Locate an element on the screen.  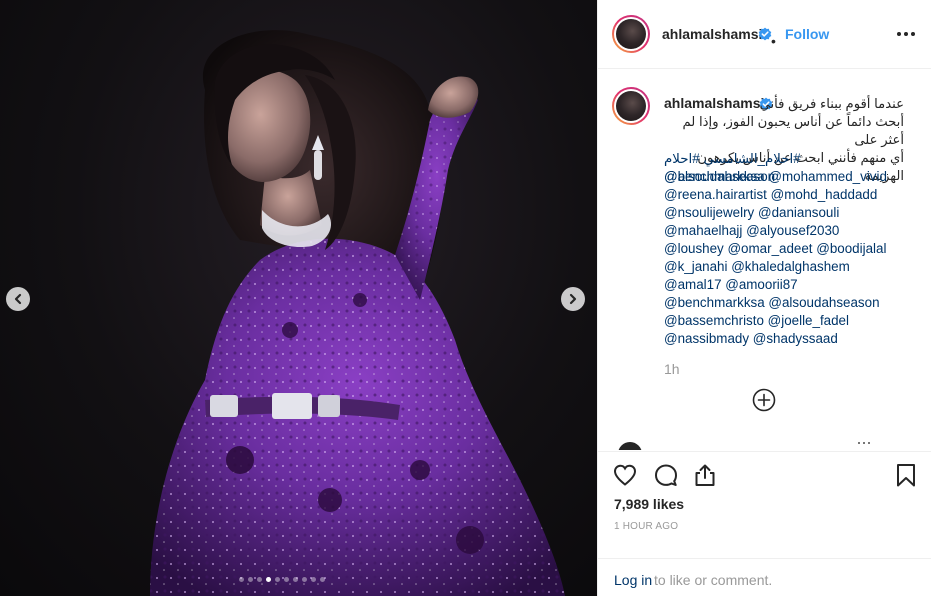
carousel-next-button is located at coordinates (573, 299).